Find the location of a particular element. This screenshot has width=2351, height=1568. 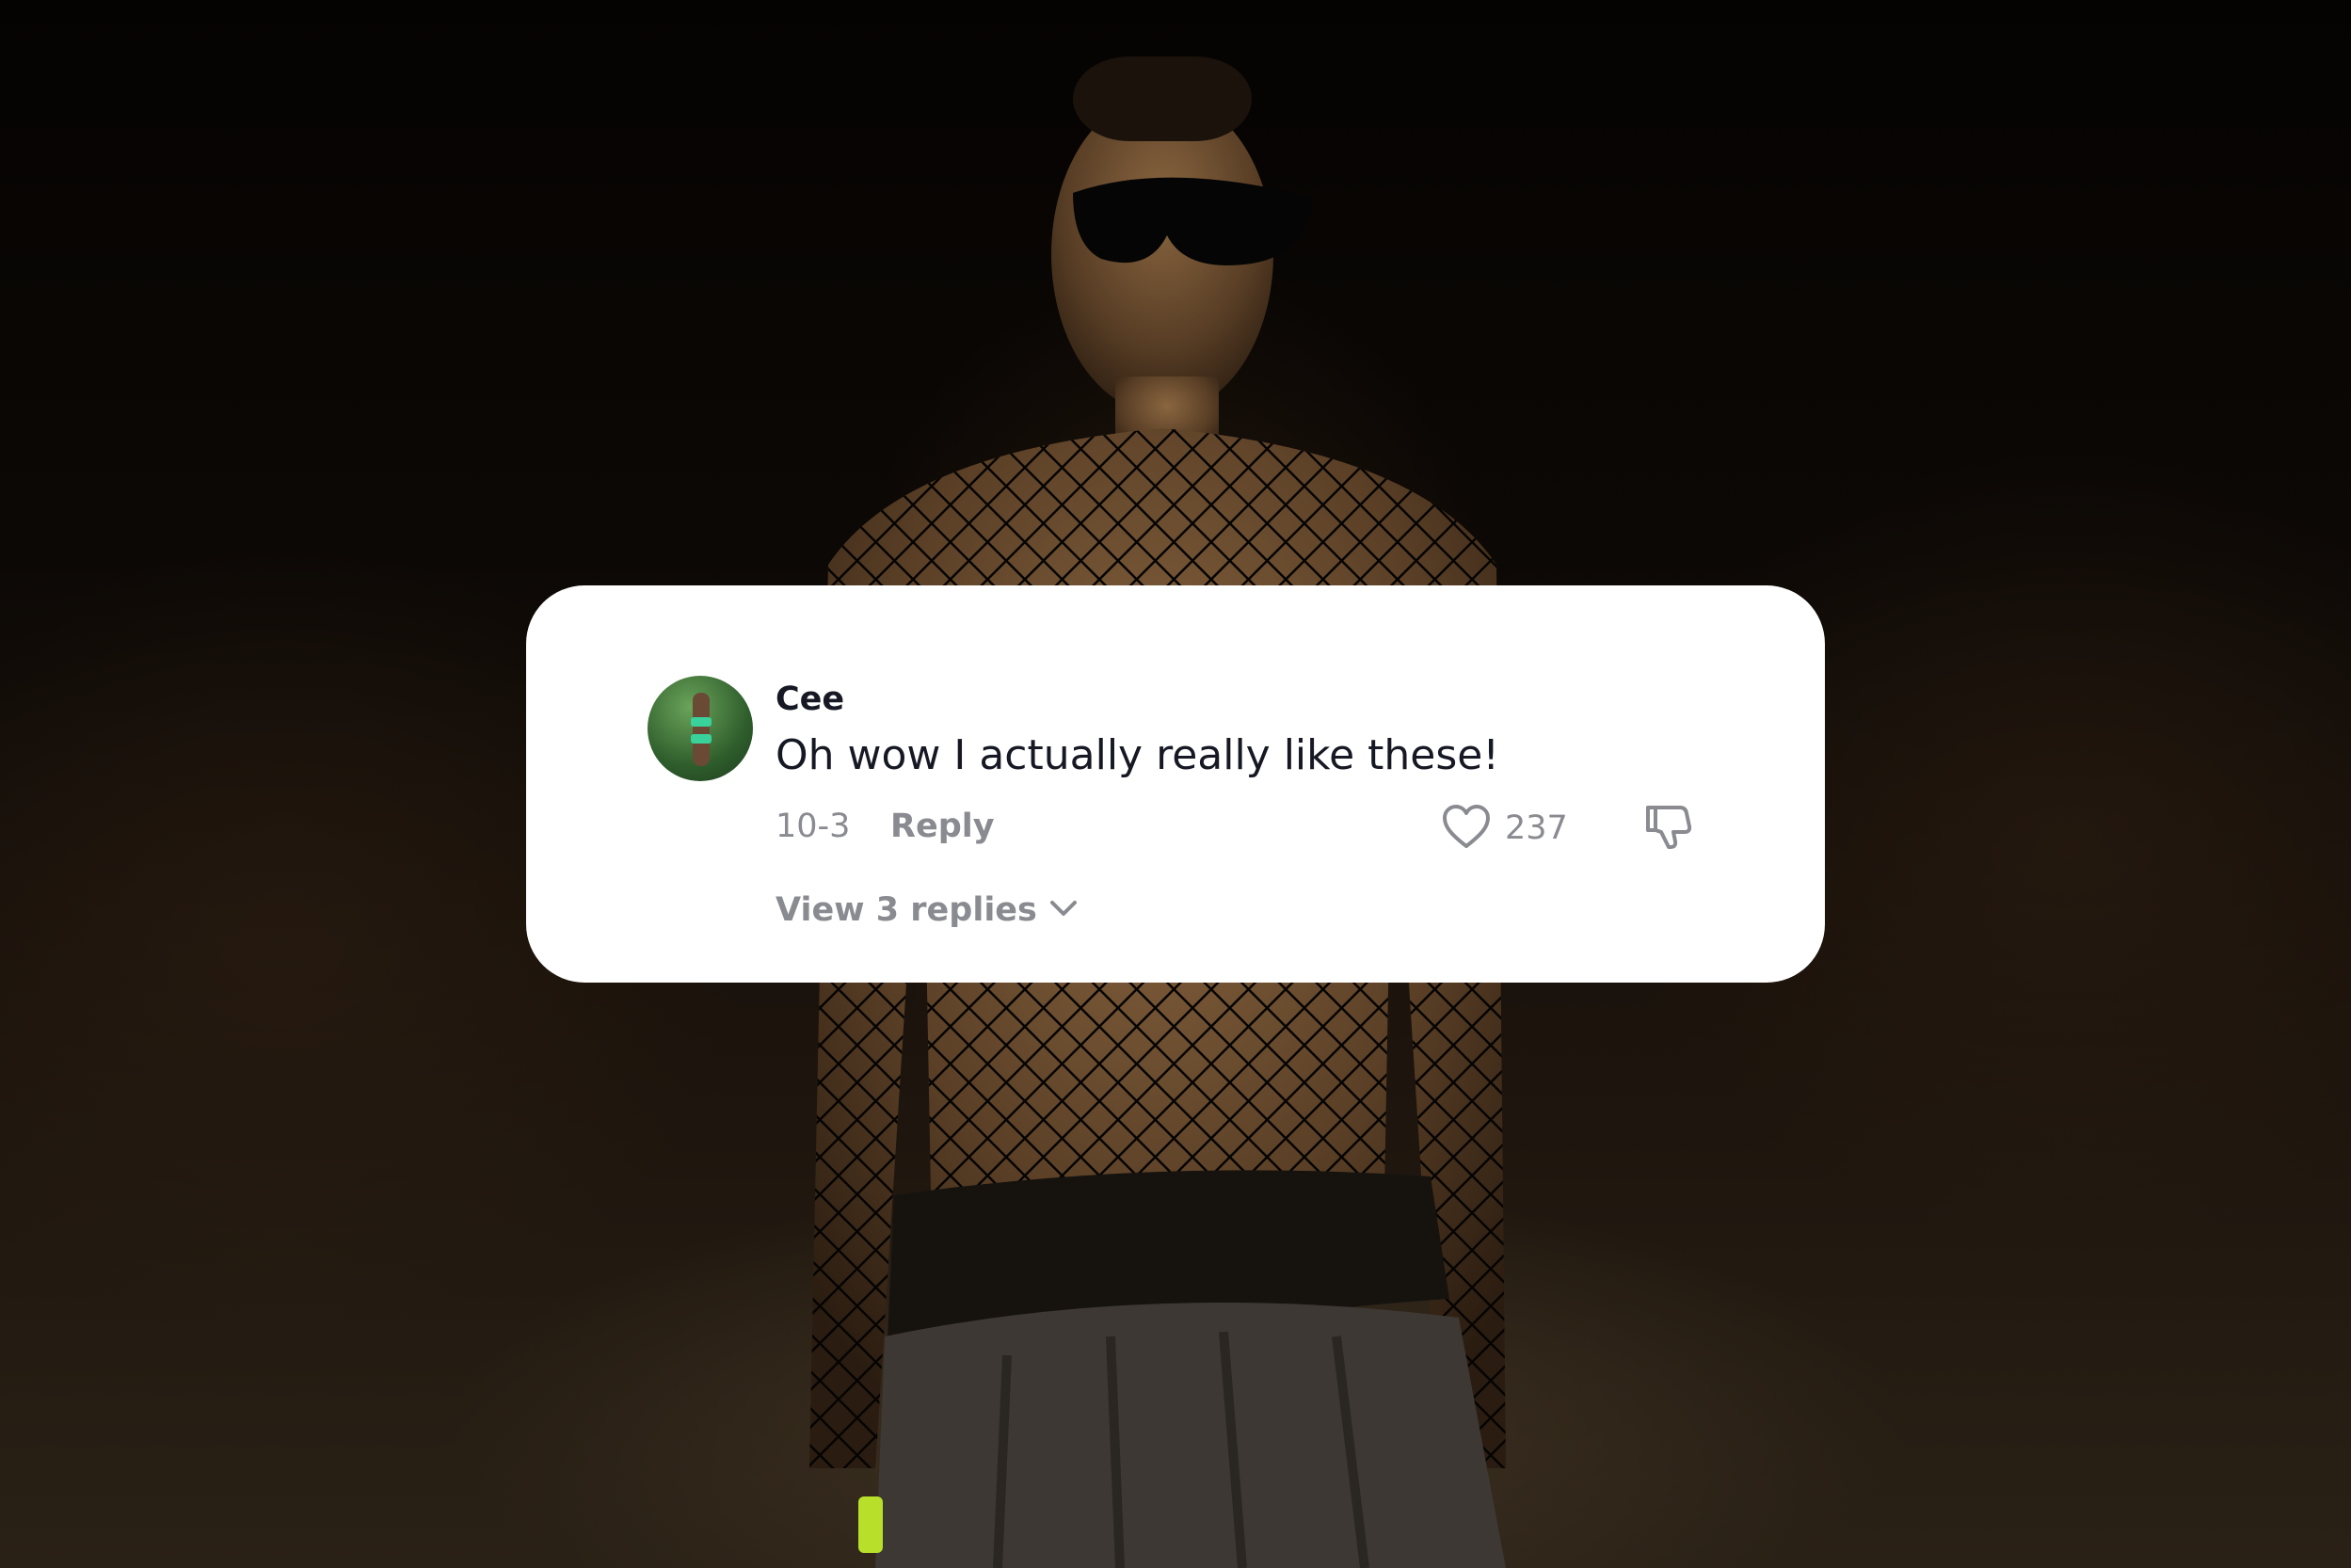

comment-date: 10-3 is located at coordinates (813, 826).